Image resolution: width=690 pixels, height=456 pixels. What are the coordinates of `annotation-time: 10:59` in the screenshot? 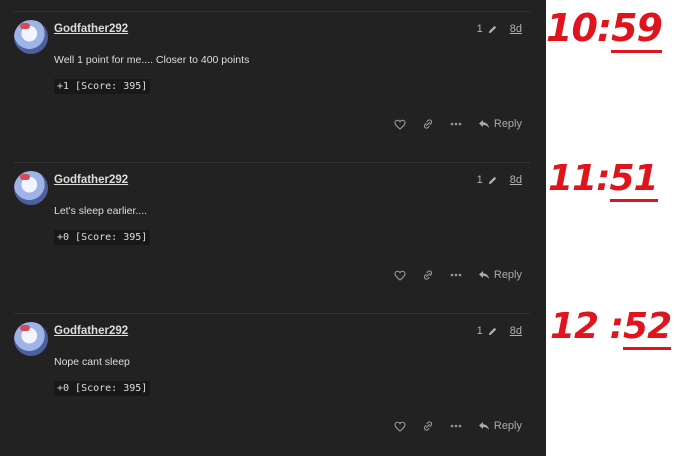 It's located at (604, 29).